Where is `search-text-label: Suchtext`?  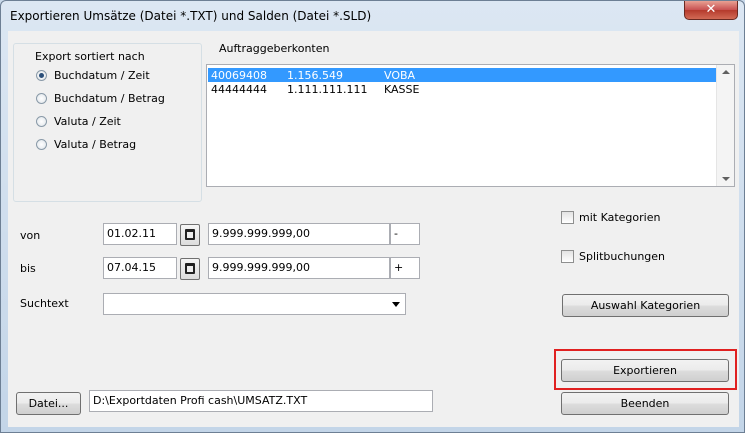 search-text-label: Suchtext is located at coordinates (44, 303).